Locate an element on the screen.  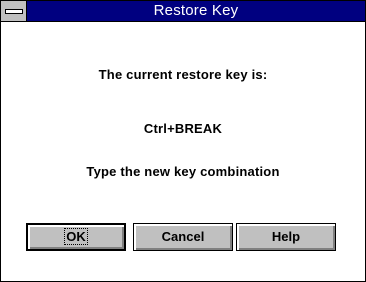
ok-button: OK is located at coordinates (76, 237).